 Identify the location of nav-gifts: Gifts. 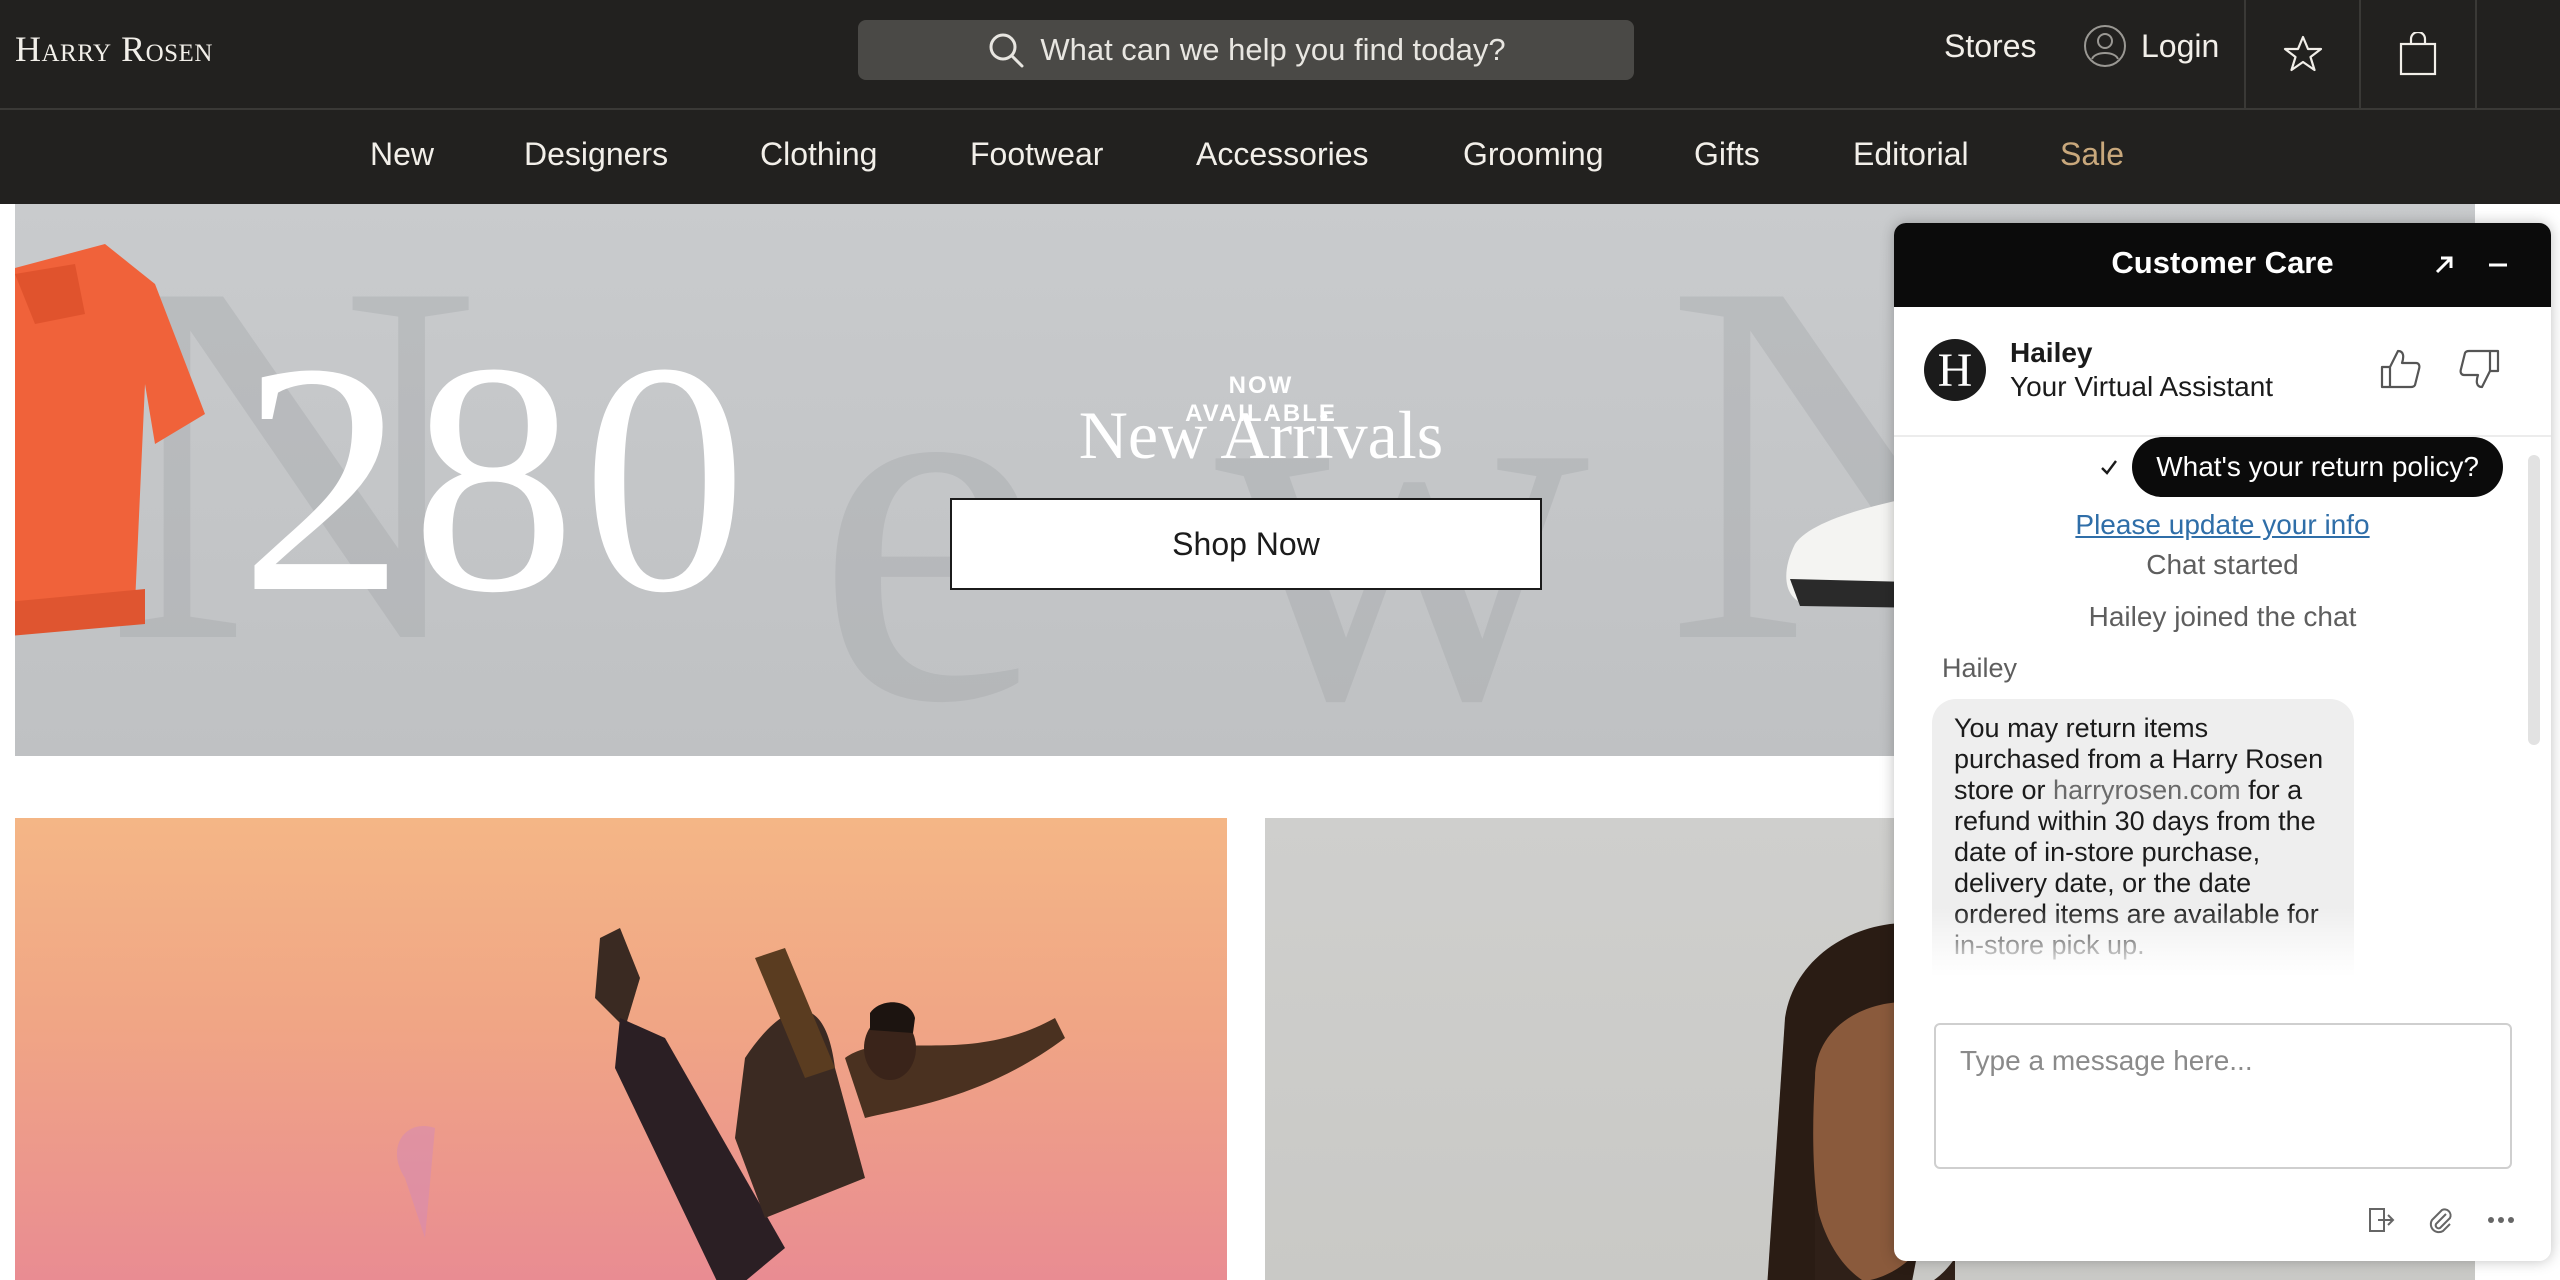
(1727, 154).